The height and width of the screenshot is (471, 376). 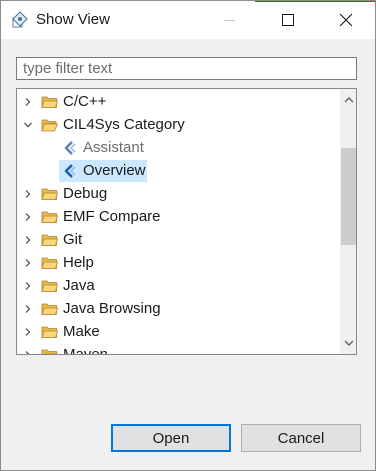 I want to click on tree-item-label: Overview, so click(x=114, y=170).